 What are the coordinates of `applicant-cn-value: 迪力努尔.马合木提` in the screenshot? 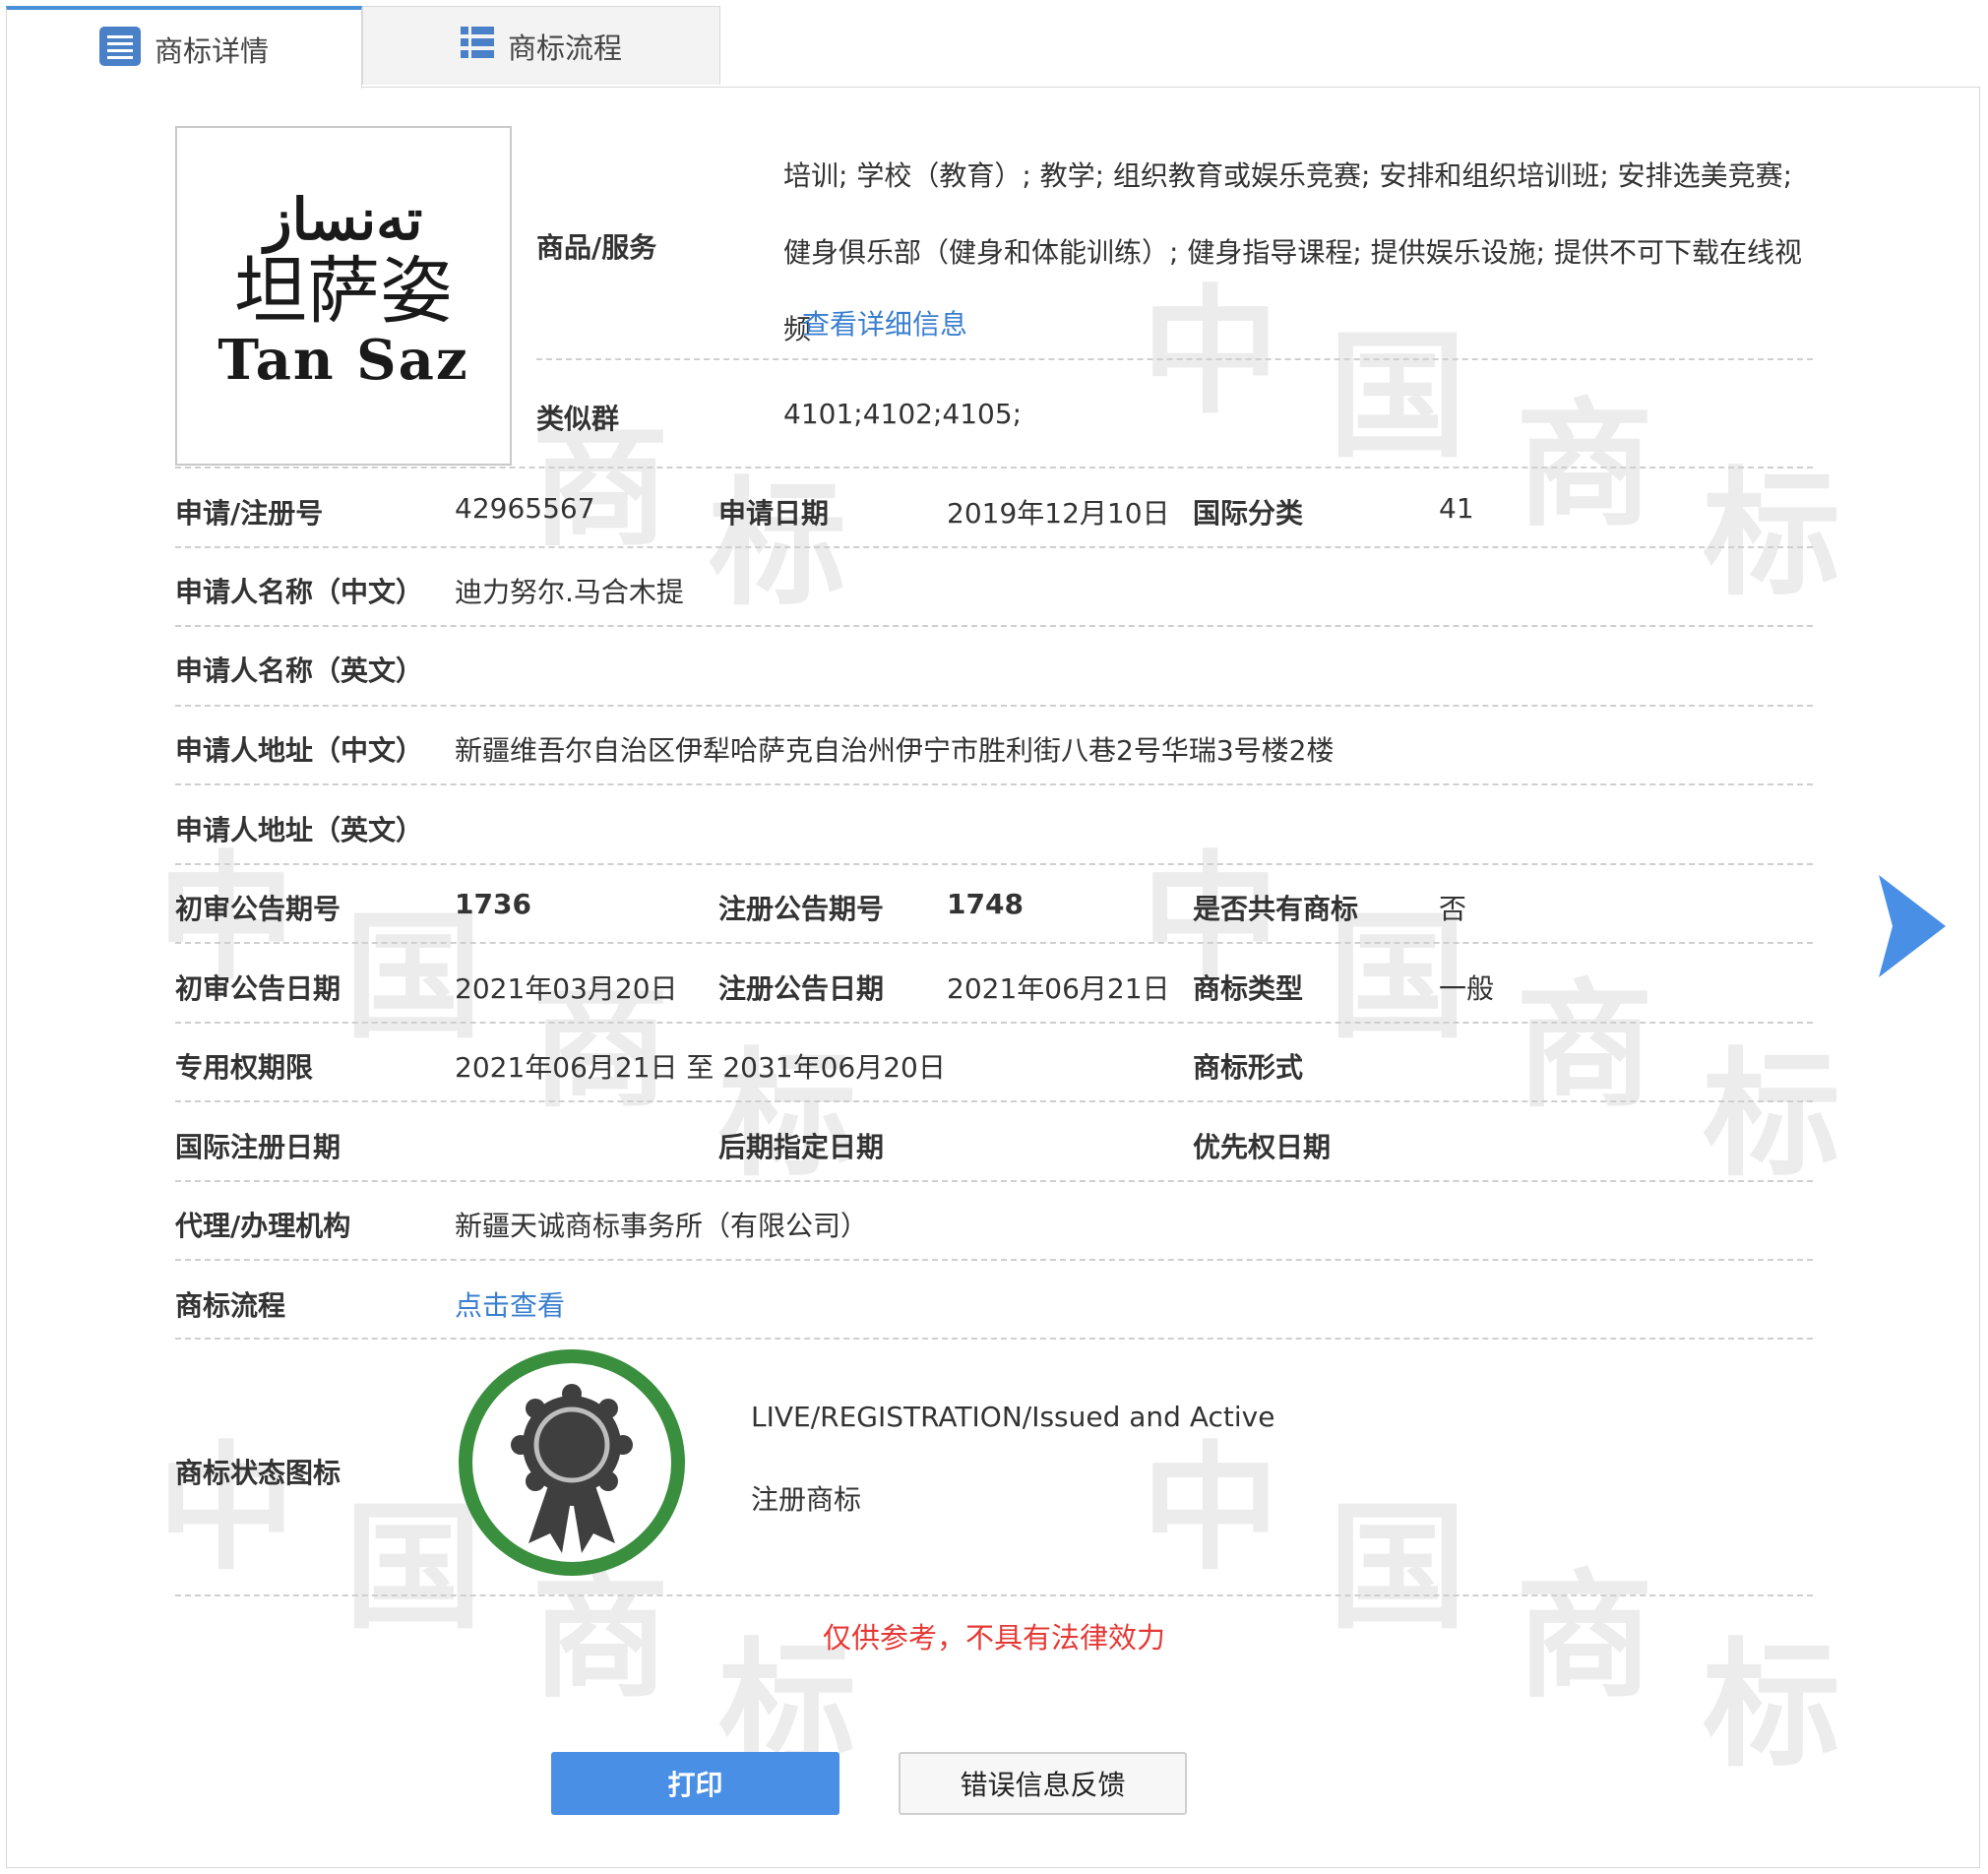 It's located at (570, 592).